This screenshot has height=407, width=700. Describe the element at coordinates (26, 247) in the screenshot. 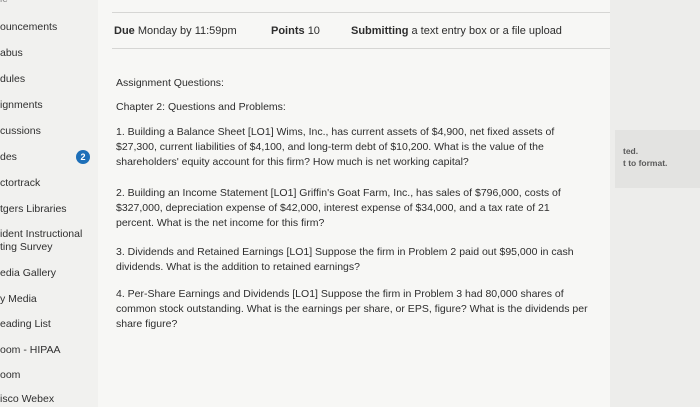

I see `nav-rating-survey: ting Survey` at that location.